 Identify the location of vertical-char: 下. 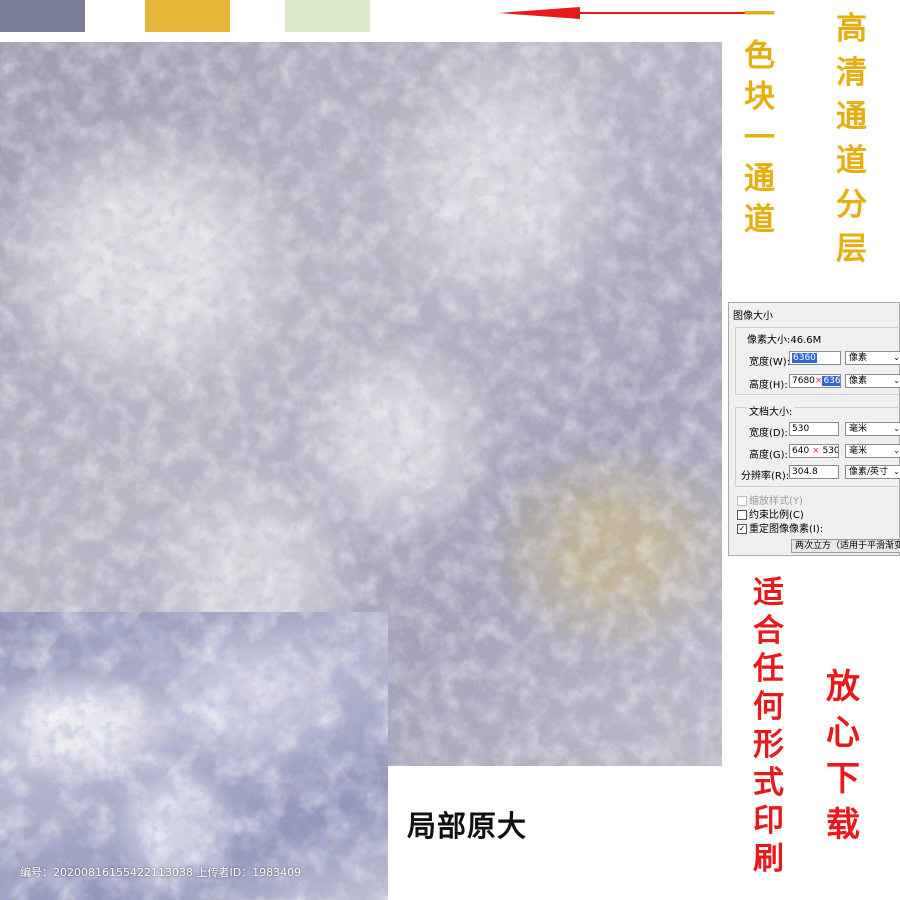
(843, 779).